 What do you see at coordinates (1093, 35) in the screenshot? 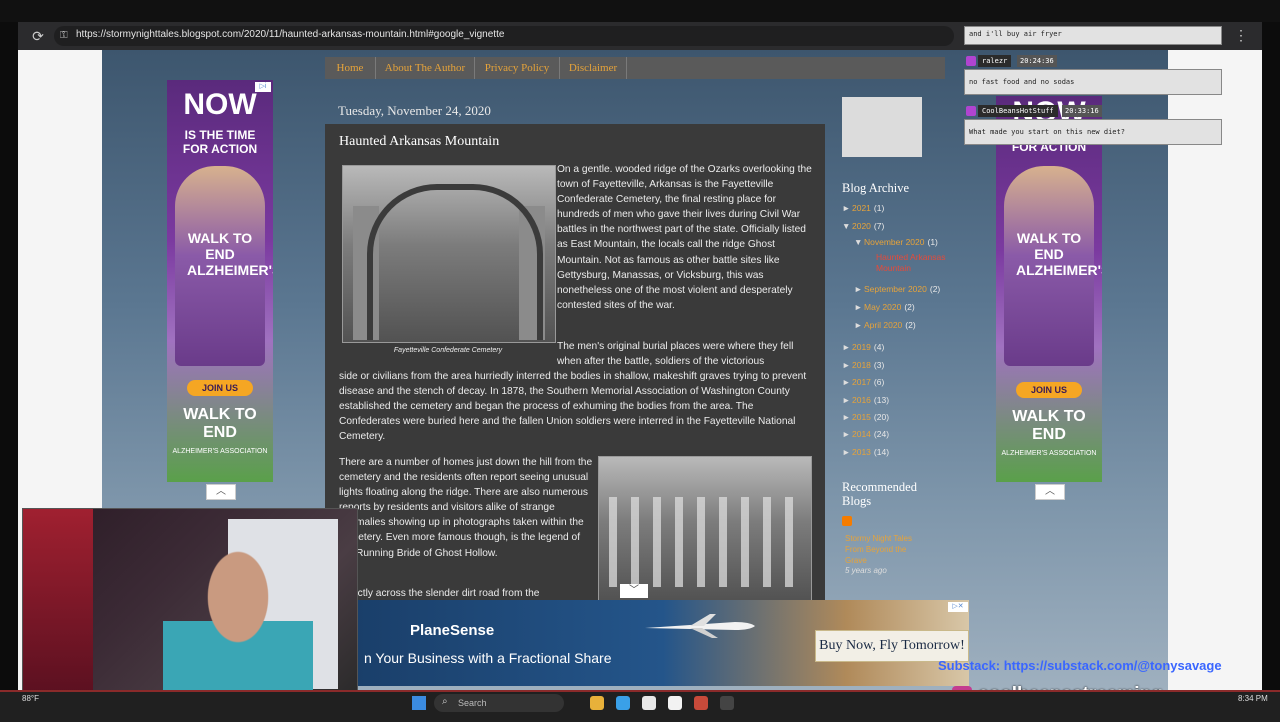
I see `chat-message: and i'll buy air fryer` at bounding box center [1093, 35].